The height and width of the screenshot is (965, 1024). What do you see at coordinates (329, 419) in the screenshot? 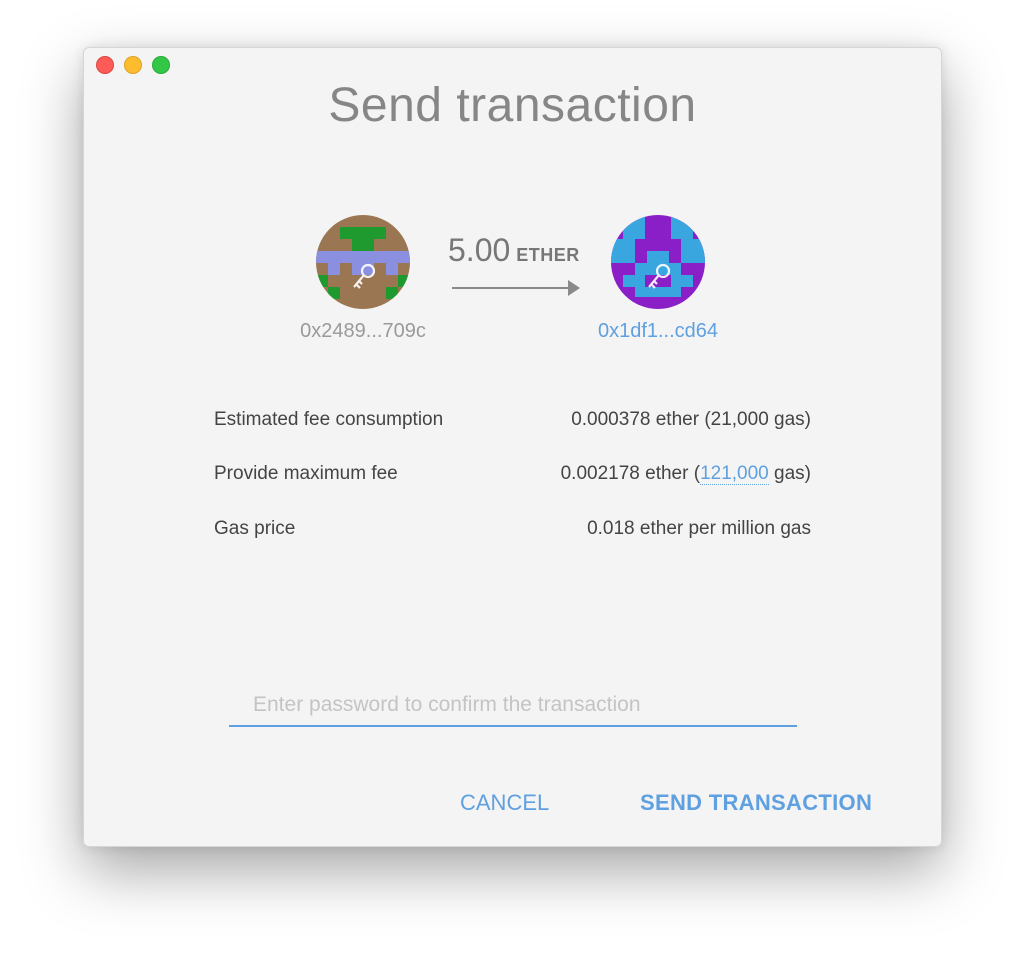
I see `estimated-fee-label: Estimated fee consumption` at bounding box center [329, 419].